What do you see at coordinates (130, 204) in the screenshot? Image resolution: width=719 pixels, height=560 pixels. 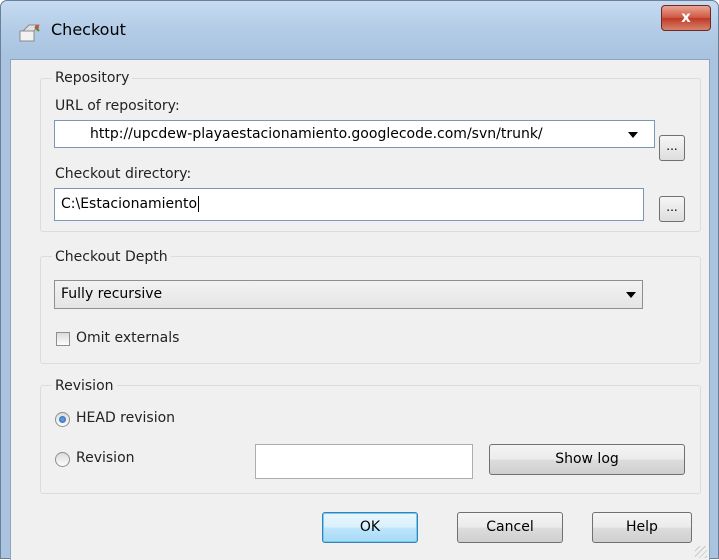 I see `checkout-directory-value: C:\Estacionamiento` at bounding box center [130, 204].